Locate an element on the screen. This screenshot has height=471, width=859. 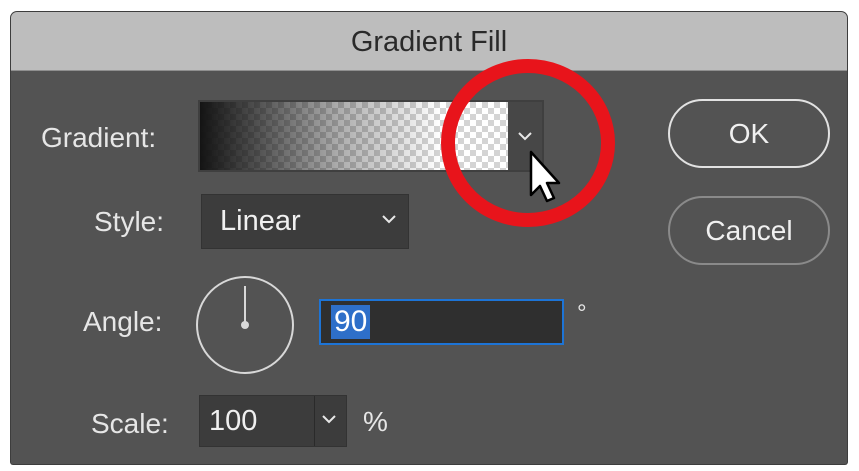
dialog-title: Gradient Fill is located at coordinates (429, 41).